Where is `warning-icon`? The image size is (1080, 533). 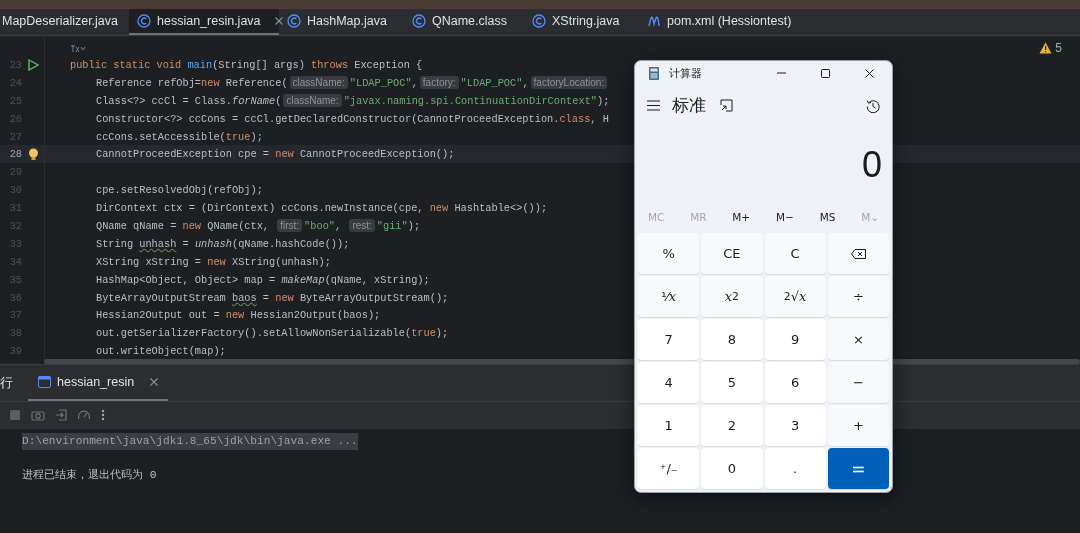 warning-icon is located at coordinates (1046, 48).